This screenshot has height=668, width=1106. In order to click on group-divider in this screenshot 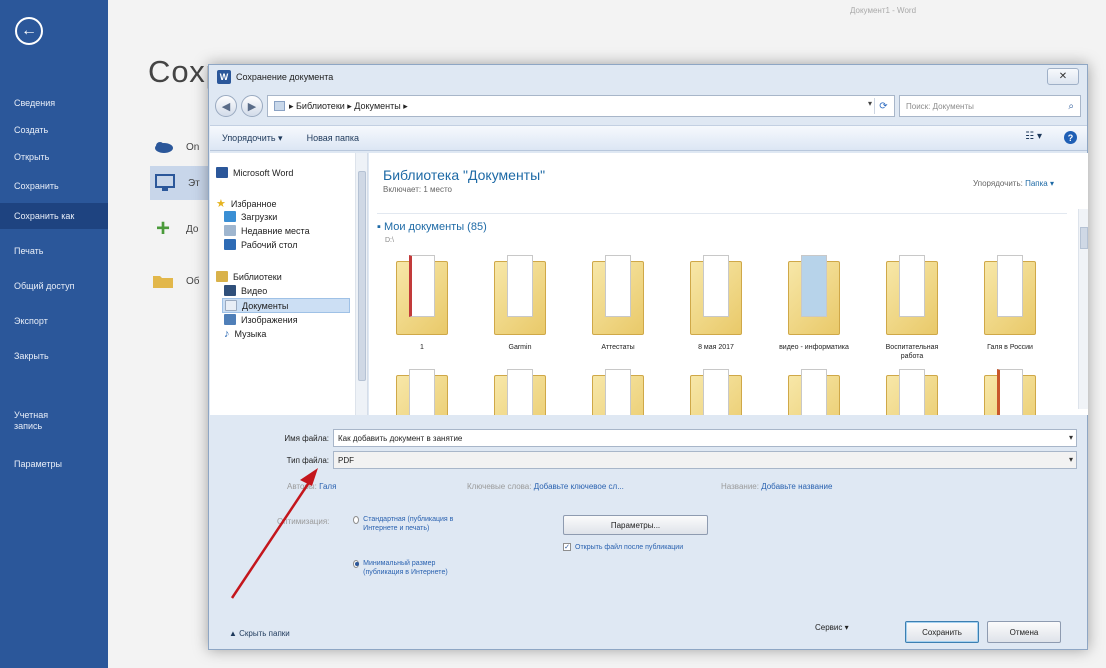, I will do `click(722, 213)`.